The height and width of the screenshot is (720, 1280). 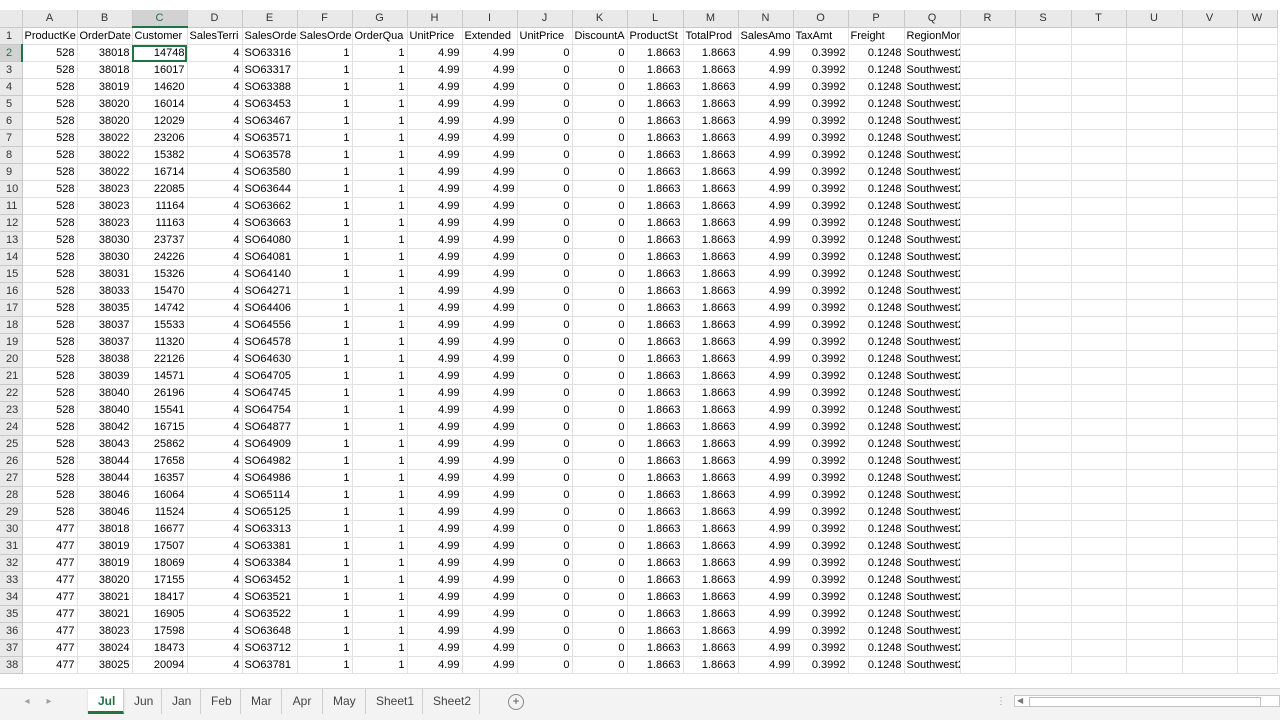 What do you see at coordinates (821, 36) in the screenshot?
I see `column-title-cell: TaxAmt` at bounding box center [821, 36].